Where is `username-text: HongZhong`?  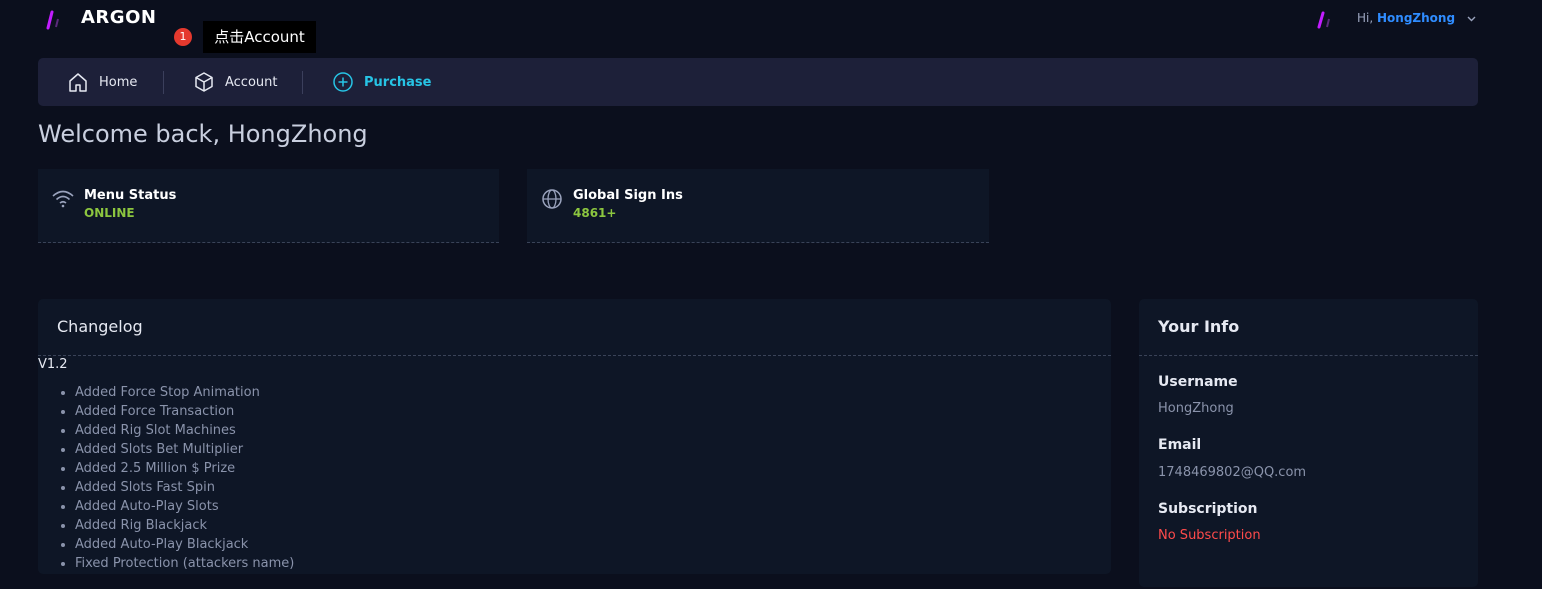 username-text: HongZhong is located at coordinates (1416, 18).